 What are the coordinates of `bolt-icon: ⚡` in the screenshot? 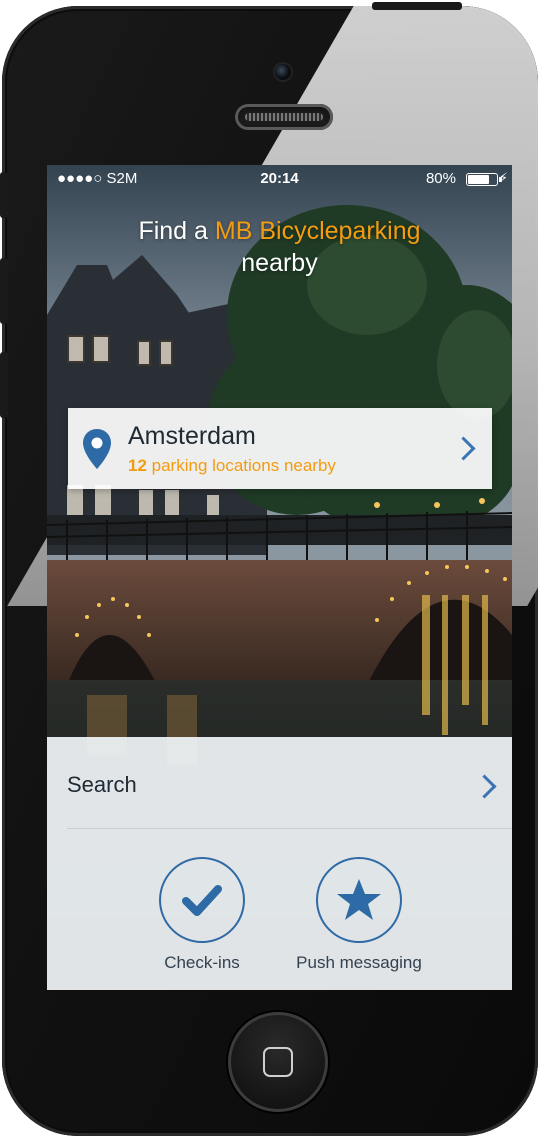 It's located at (503, 177).